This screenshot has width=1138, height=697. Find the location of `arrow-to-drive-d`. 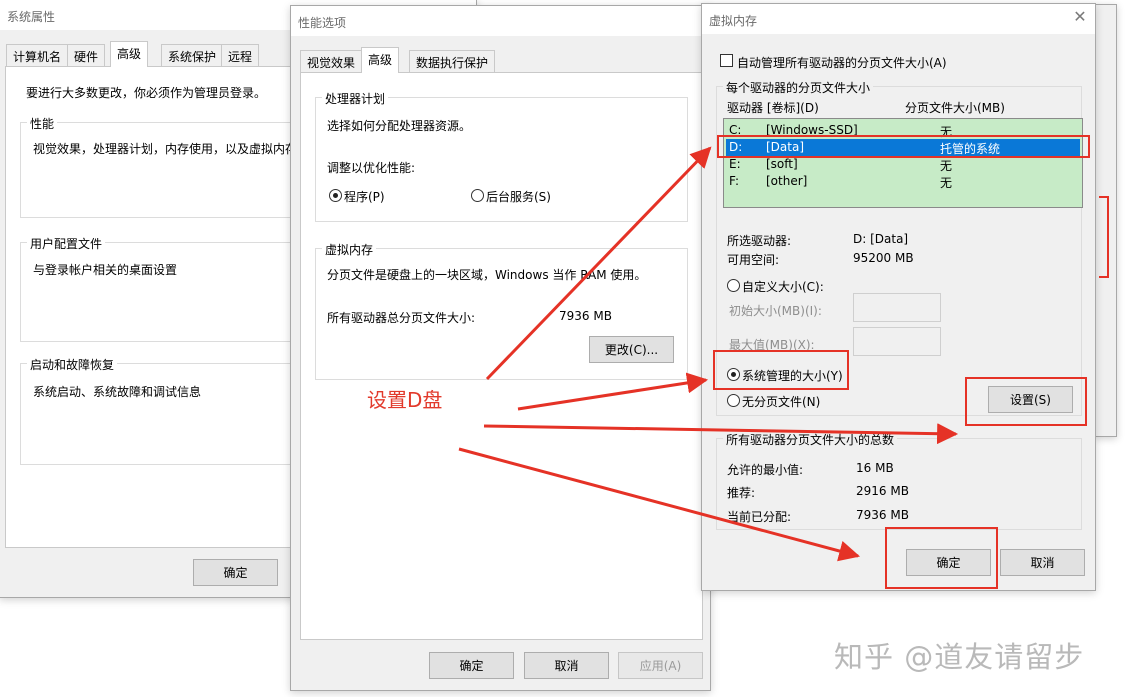

arrow-to-drive-d is located at coordinates (598, 263).